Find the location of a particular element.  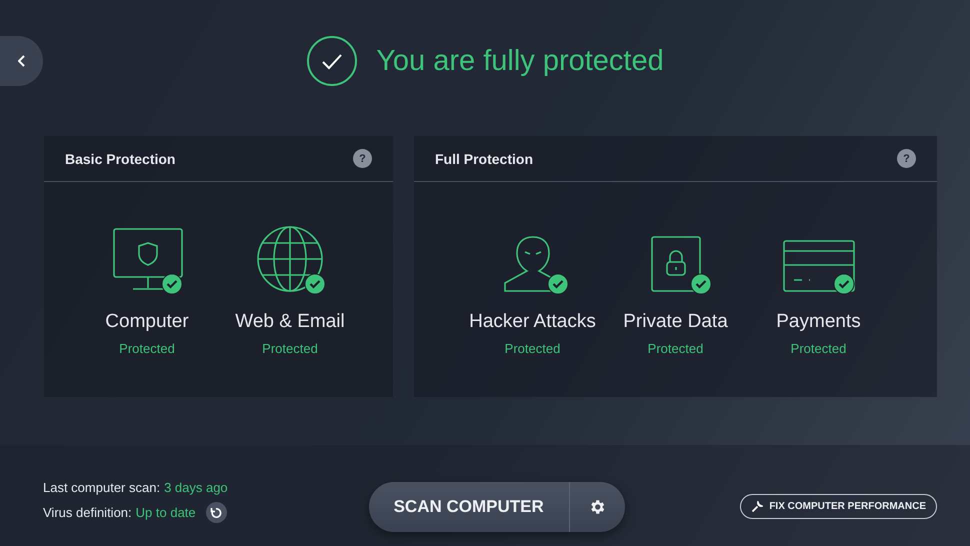

padlock-icon is located at coordinates (676, 264).